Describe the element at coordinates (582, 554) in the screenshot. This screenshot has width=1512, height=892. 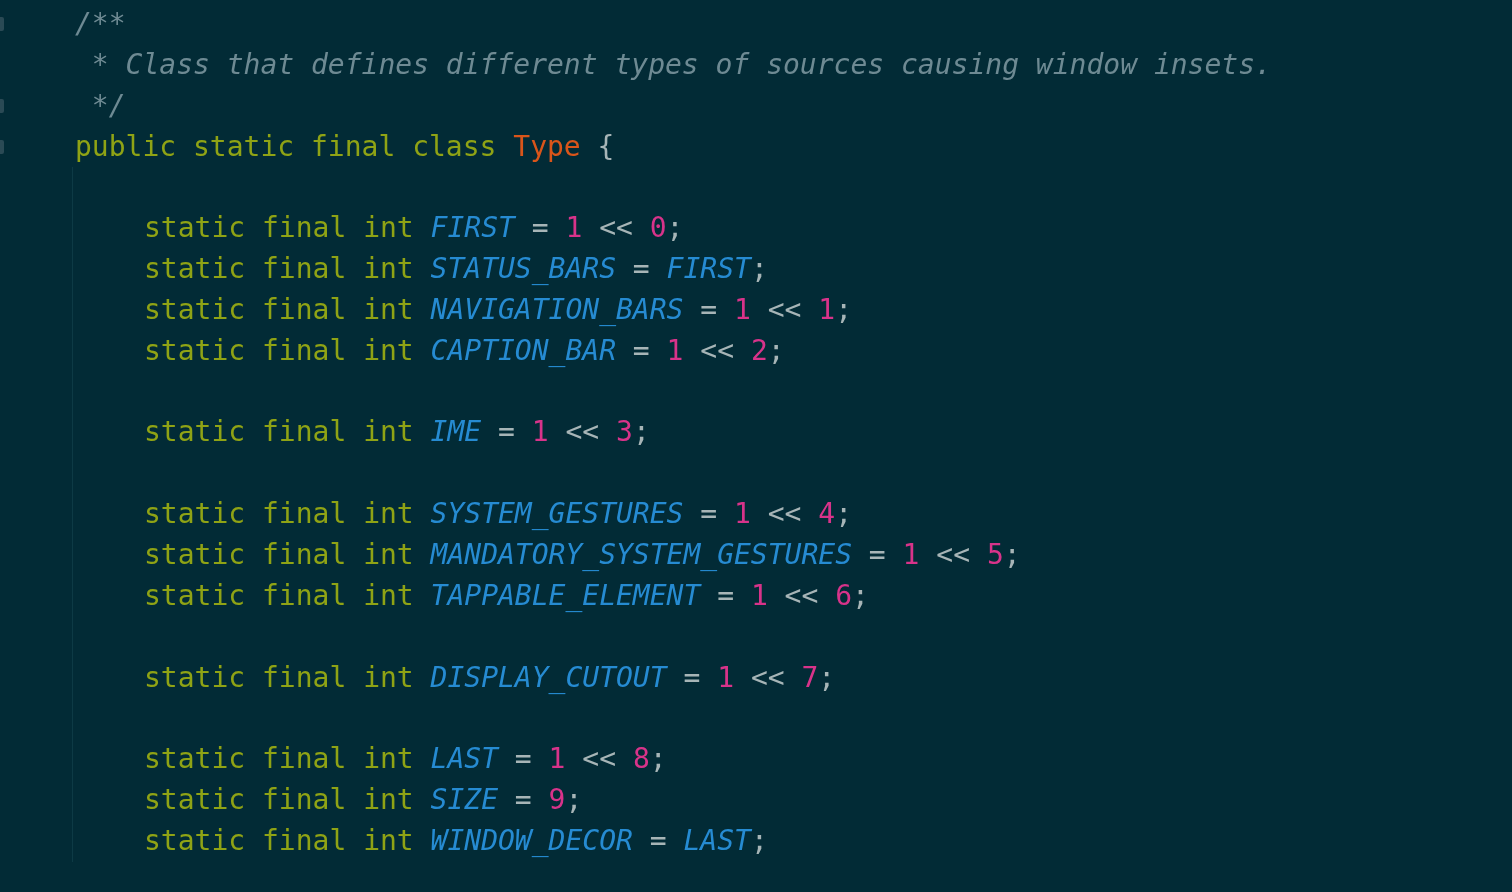
I see `code-line: static final int MANDATORY_SYSTEM_GESTURES = 1 << 5;` at that location.